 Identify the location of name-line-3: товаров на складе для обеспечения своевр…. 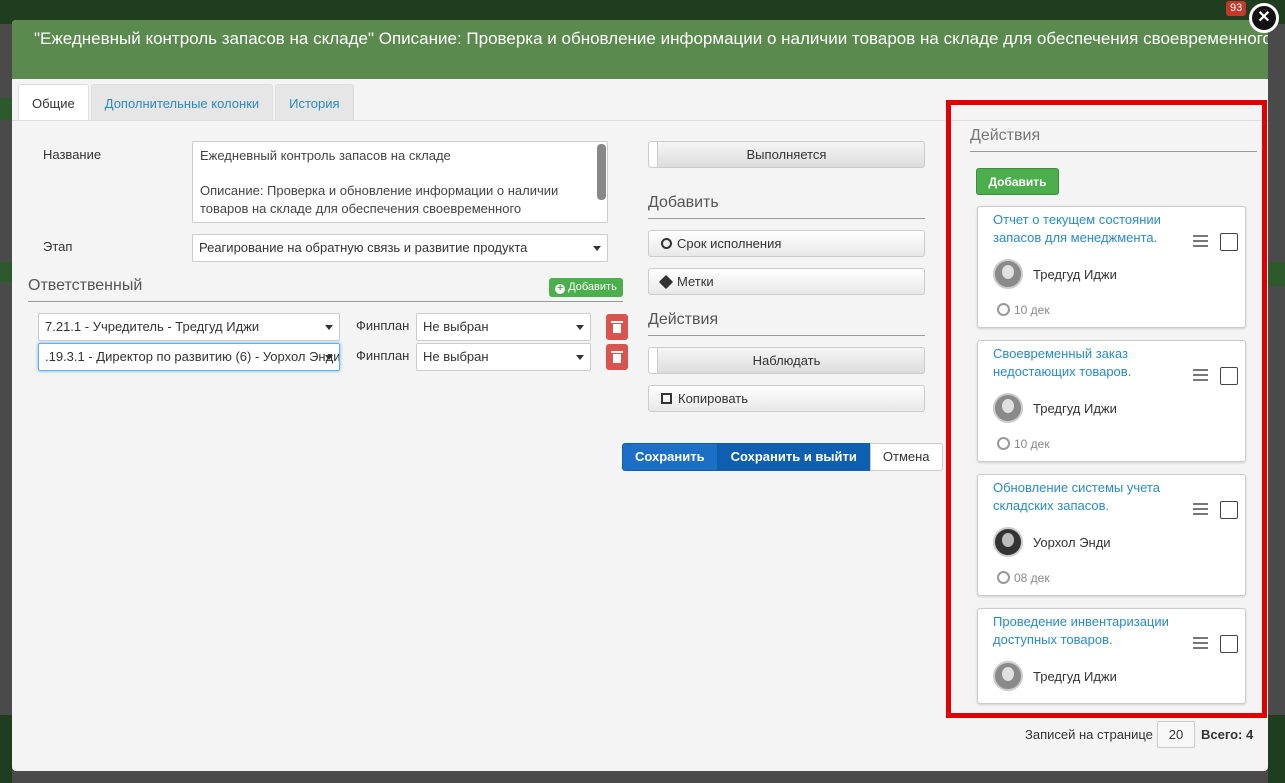
(361, 211).